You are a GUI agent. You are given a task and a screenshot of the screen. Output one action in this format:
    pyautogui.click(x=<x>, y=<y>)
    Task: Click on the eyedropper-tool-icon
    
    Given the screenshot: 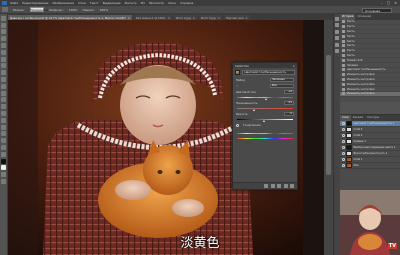 What is the action you would take?
    pyautogui.click(x=3, y=52)
    